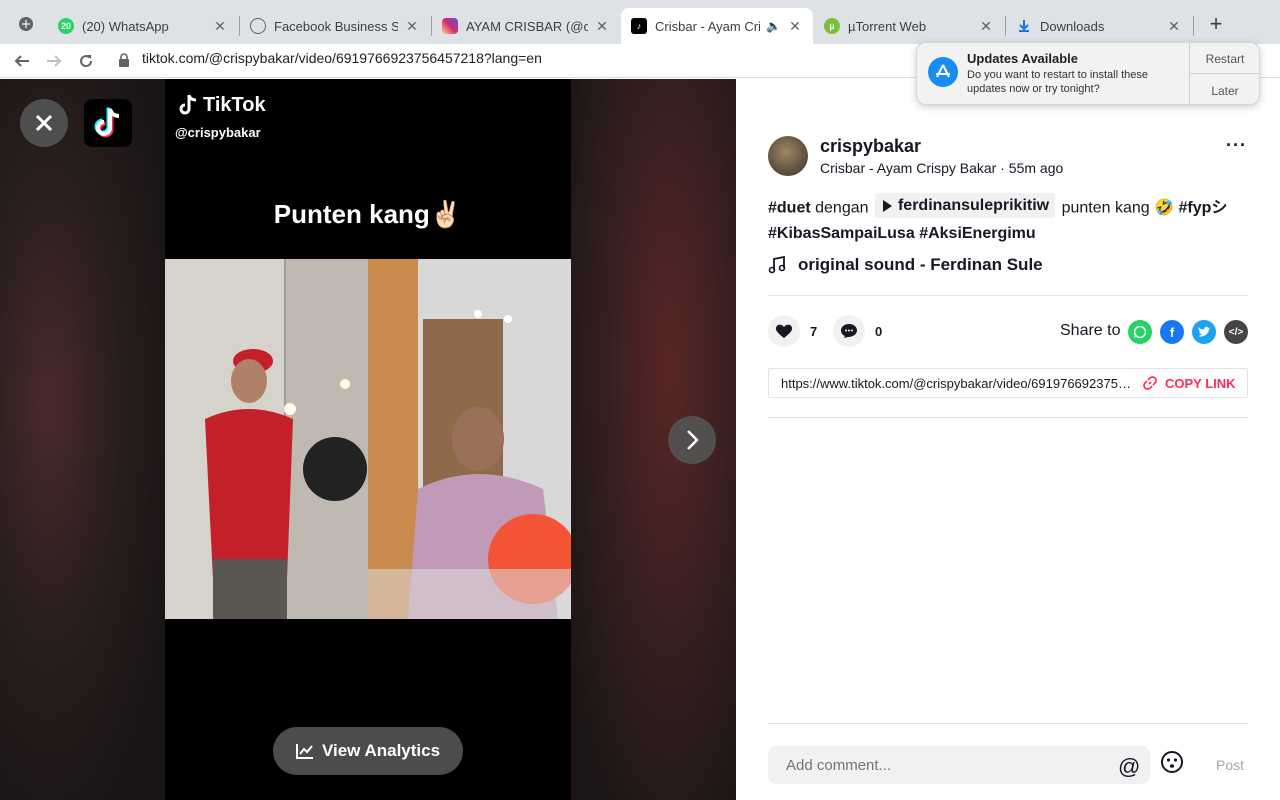  I want to click on tab-downloads: Downloads ✕, so click(1099, 26).